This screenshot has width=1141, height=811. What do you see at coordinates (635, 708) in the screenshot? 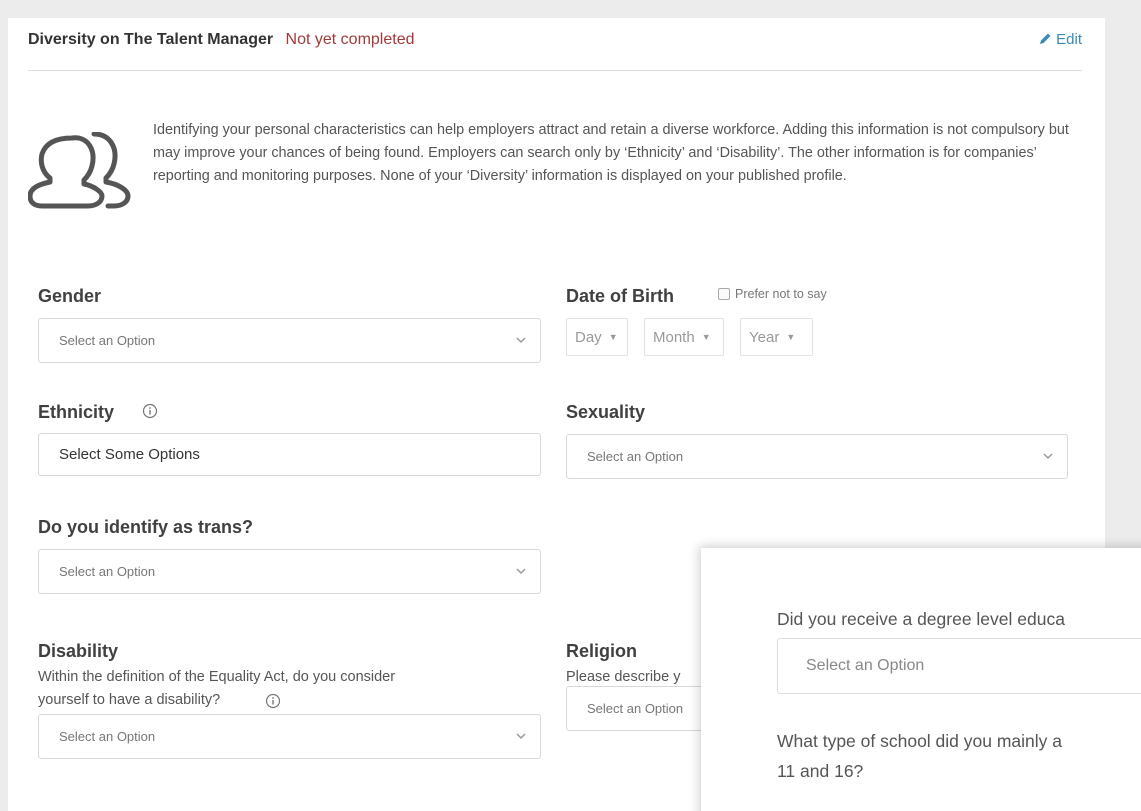
I see `religion-select-value: Select an Option` at bounding box center [635, 708].